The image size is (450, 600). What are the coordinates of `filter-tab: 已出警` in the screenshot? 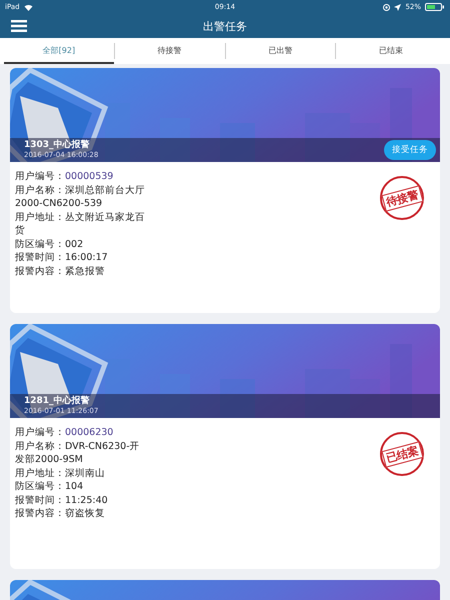 It's located at (281, 51).